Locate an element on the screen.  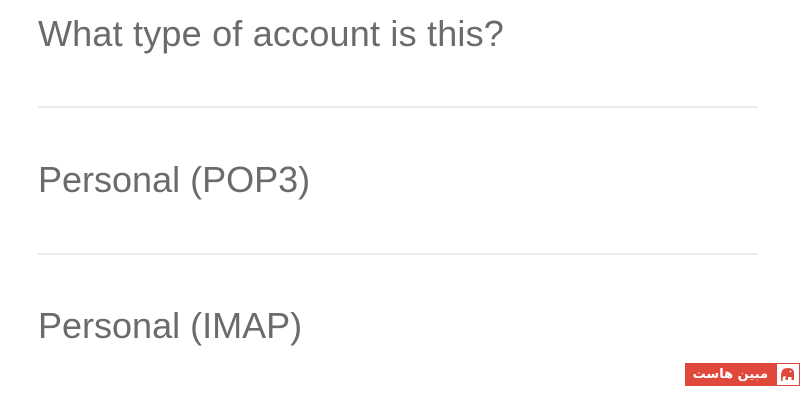
option-label: Personal (POP3) is located at coordinates (174, 179).